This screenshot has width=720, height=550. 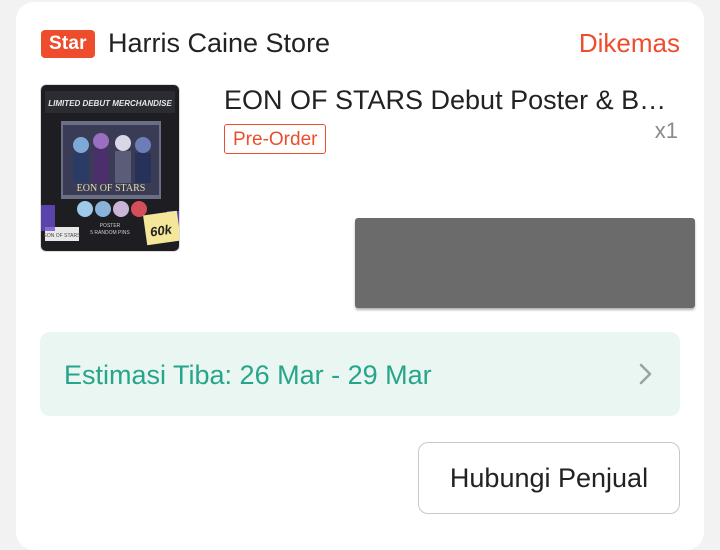 I want to click on product-quantity: x1, so click(x=666, y=130).